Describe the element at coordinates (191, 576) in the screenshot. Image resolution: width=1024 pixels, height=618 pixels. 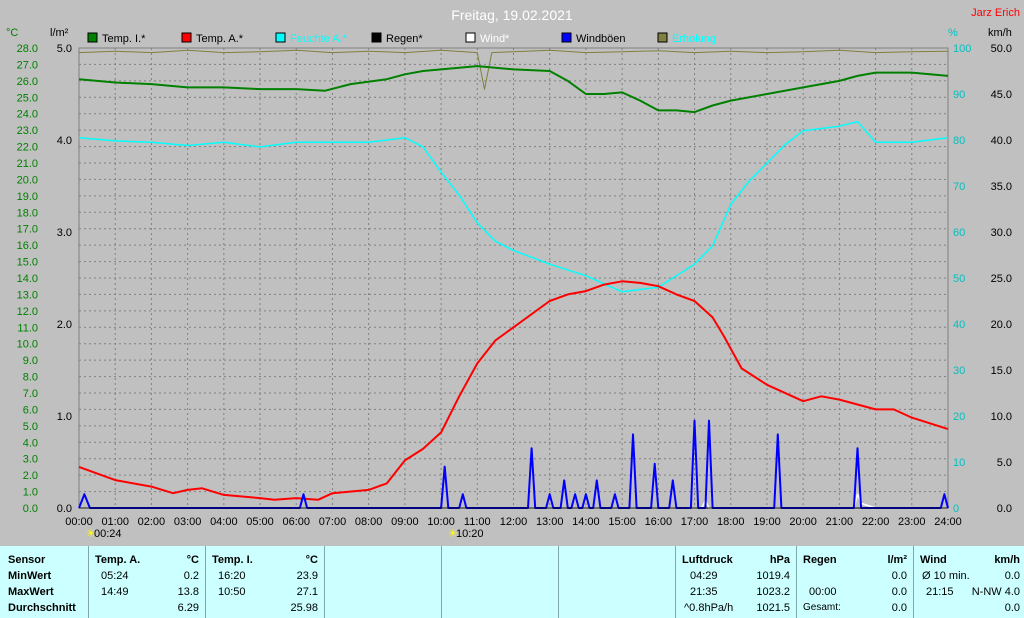
I see `temp-a-min-value: 0.2` at that location.